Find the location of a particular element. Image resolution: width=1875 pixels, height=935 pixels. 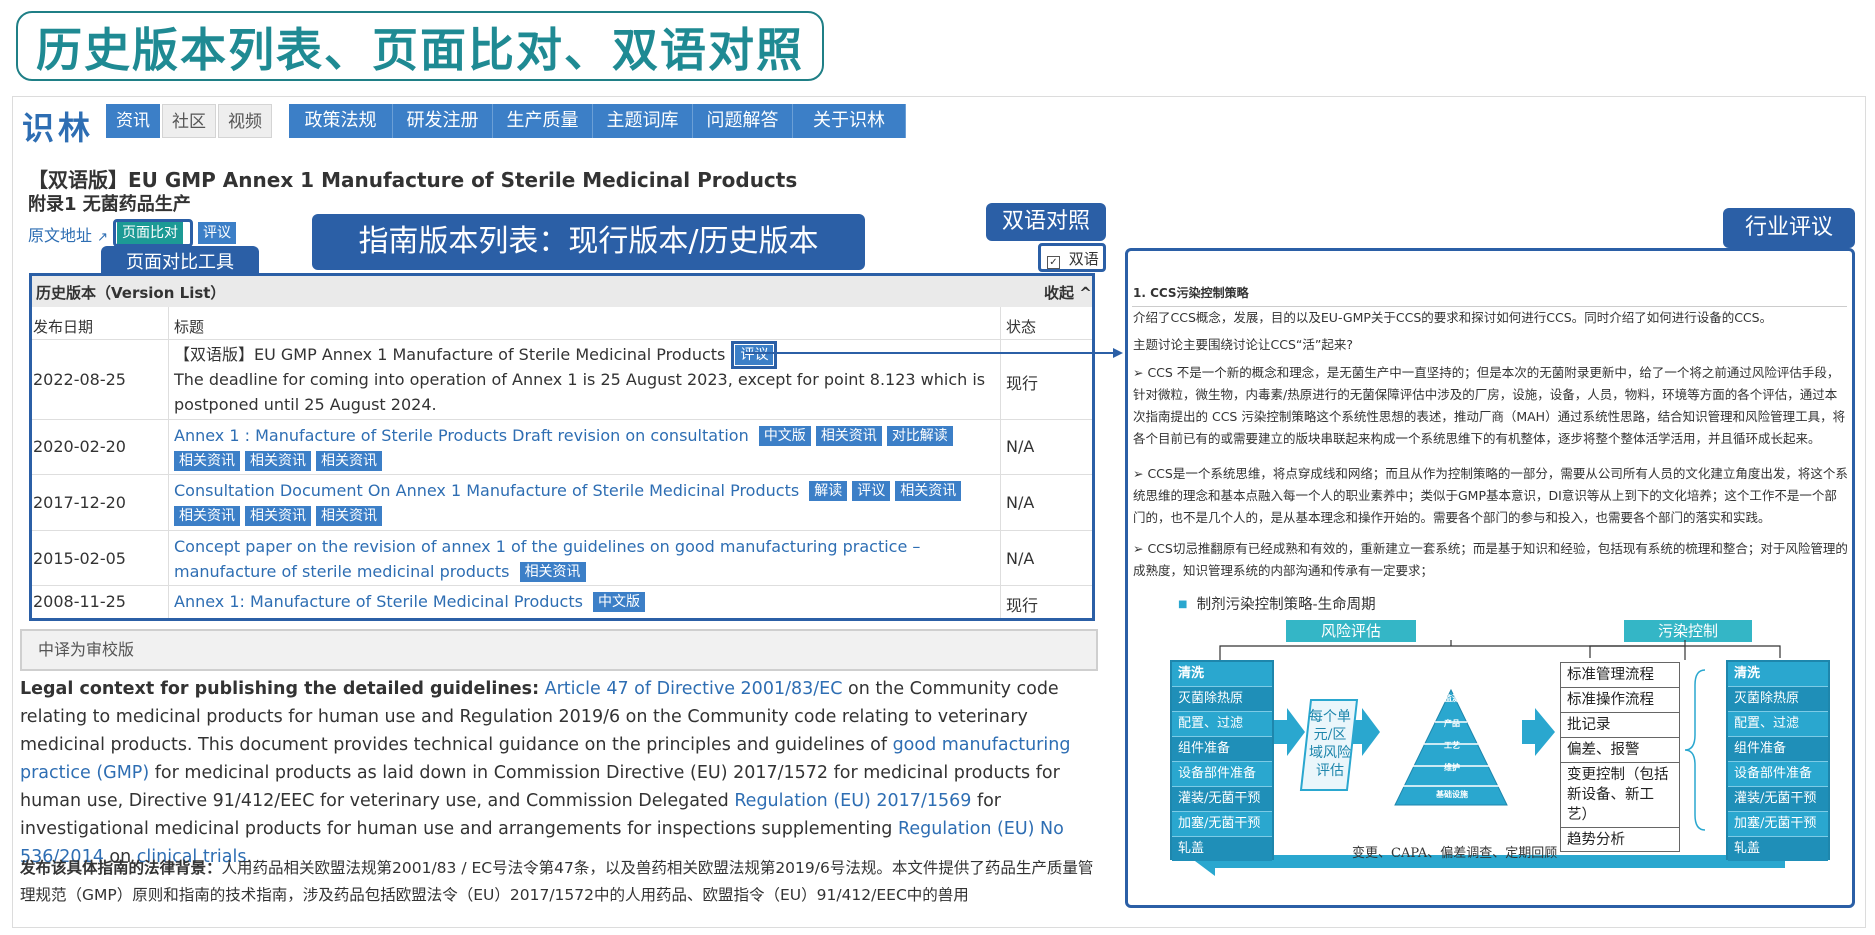

callout-version-list: 指南版本列表：现行版本/历史版本 is located at coordinates (588, 242).